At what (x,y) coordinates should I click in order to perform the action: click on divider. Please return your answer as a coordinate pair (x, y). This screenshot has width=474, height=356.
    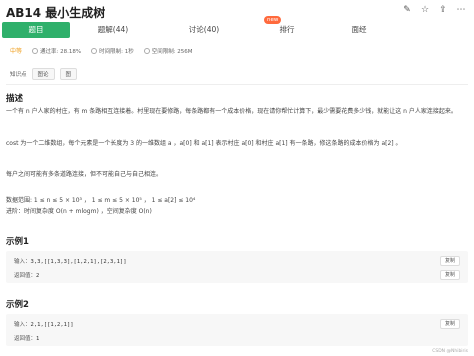
    Looking at the image, I should click on (237, 84).